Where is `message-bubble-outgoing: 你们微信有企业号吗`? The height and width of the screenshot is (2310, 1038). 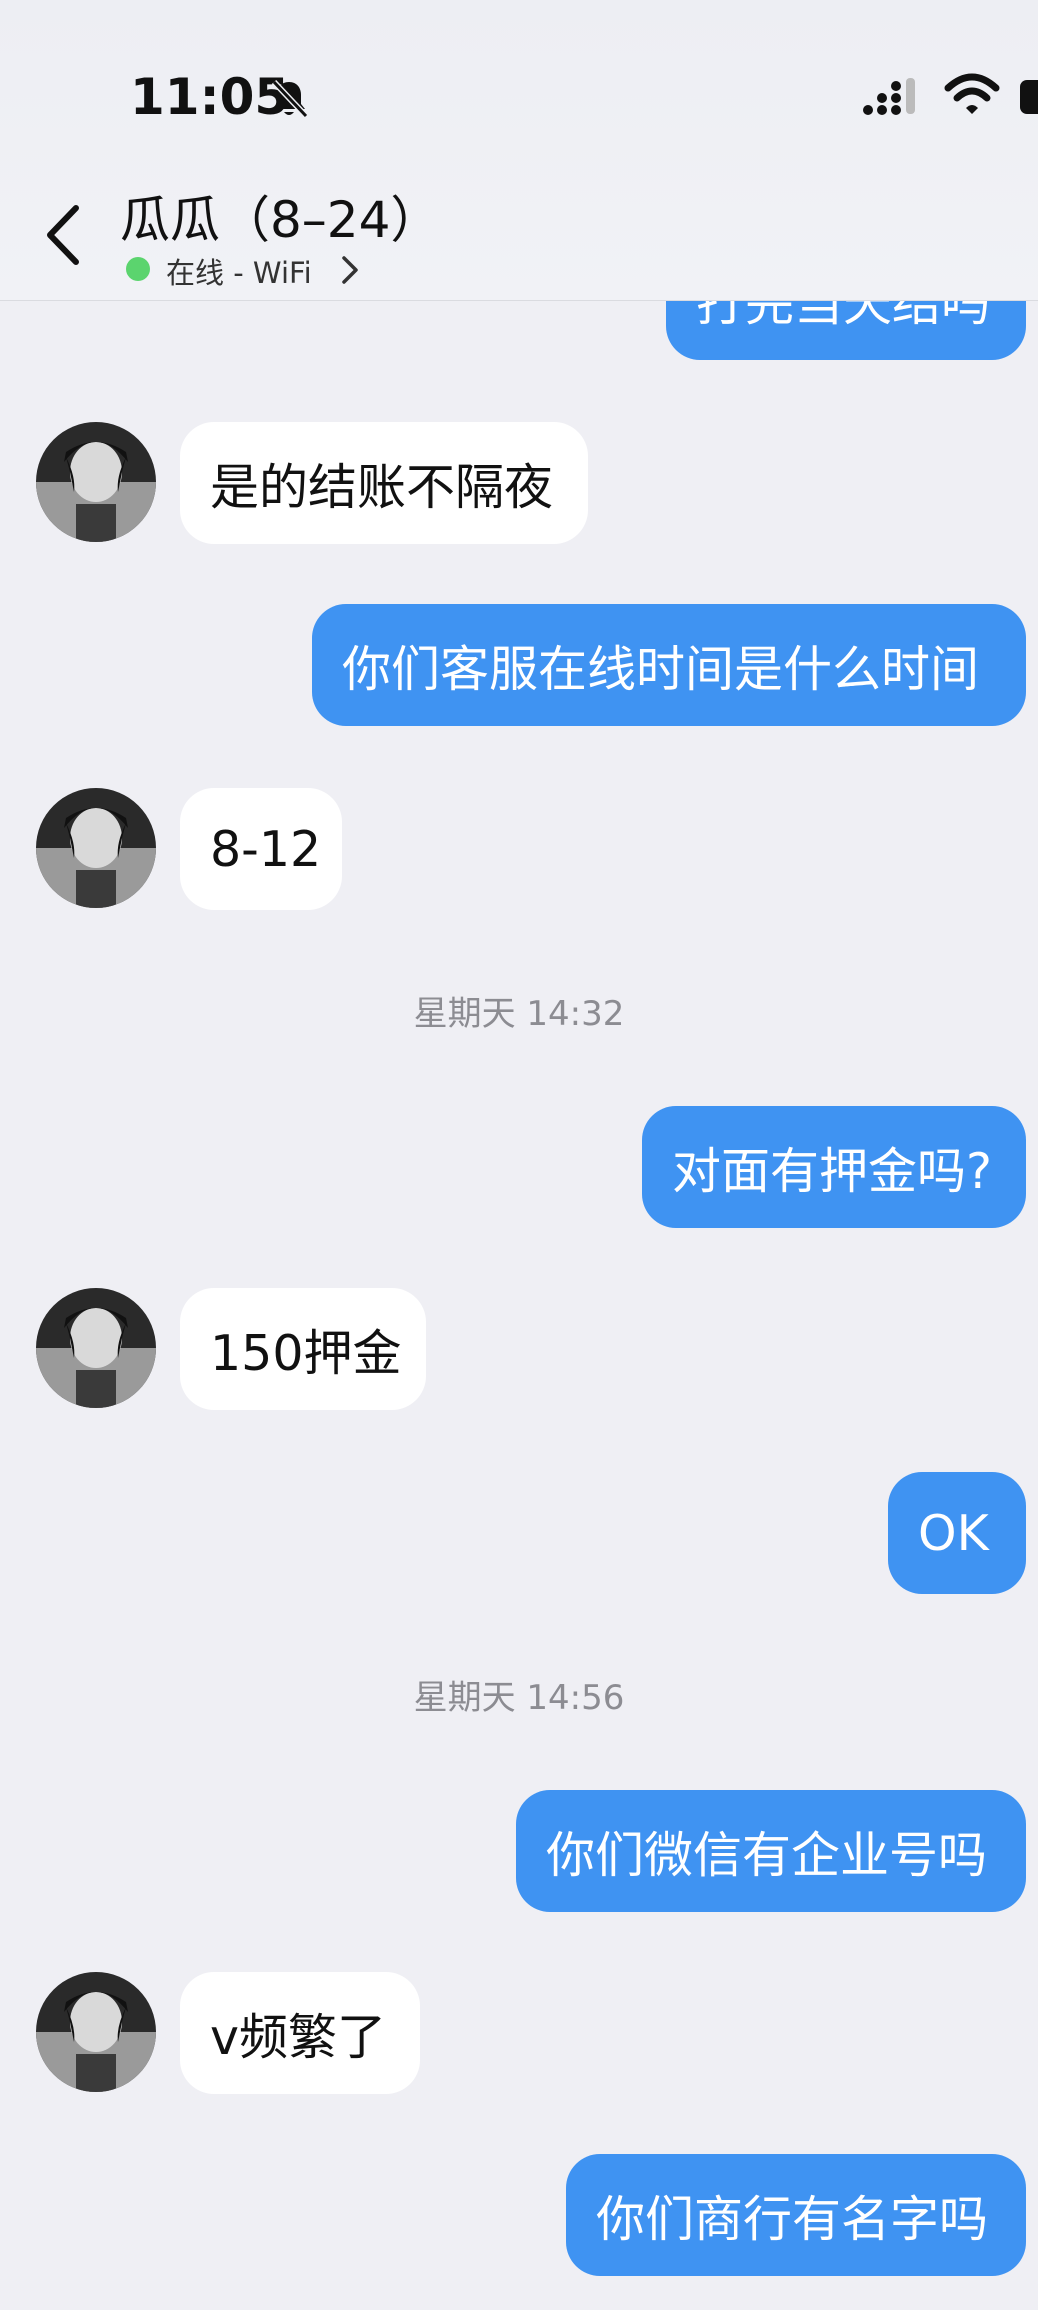 message-bubble-outgoing: 你们微信有企业号吗 is located at coordinates (771, 1851).